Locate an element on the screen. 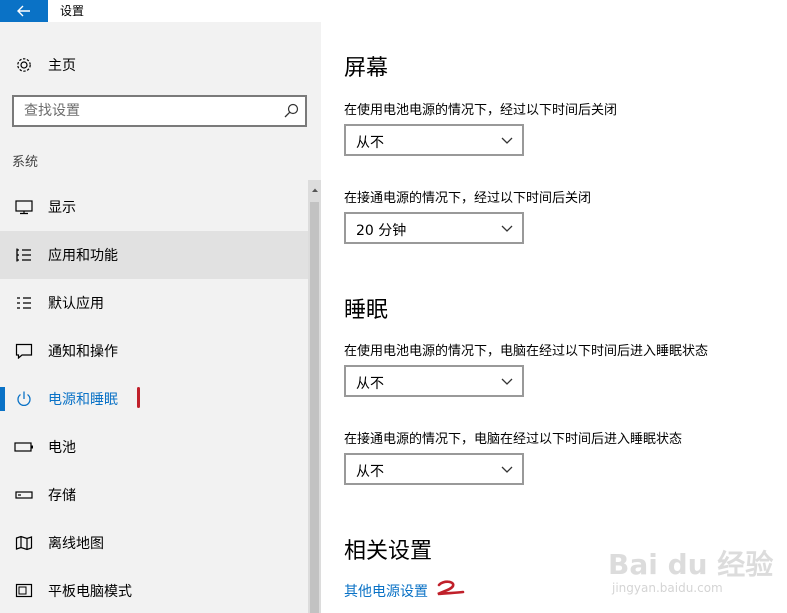 Image resolution: width=787 pixels, height=613 pixels. watermark-url: jingyan.baidu.com is located at coordinates (667, 588).